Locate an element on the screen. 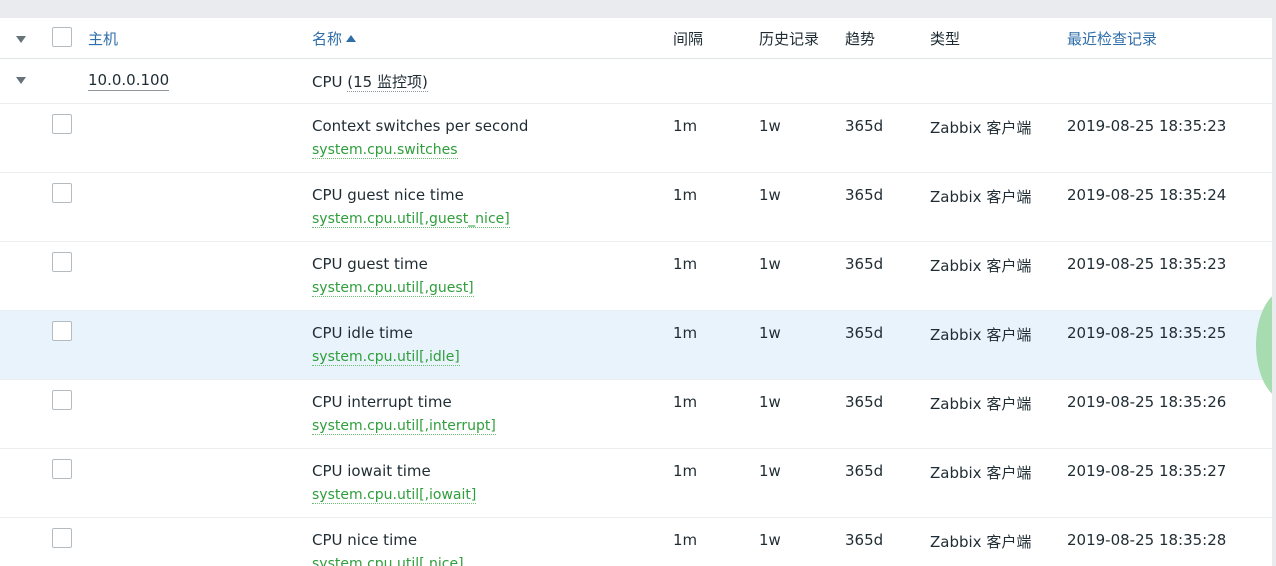 The height and width of the screenshot is (566, 1276). item-key-link: system.cpu.util[,guest] is located at coordinates (393, 288).